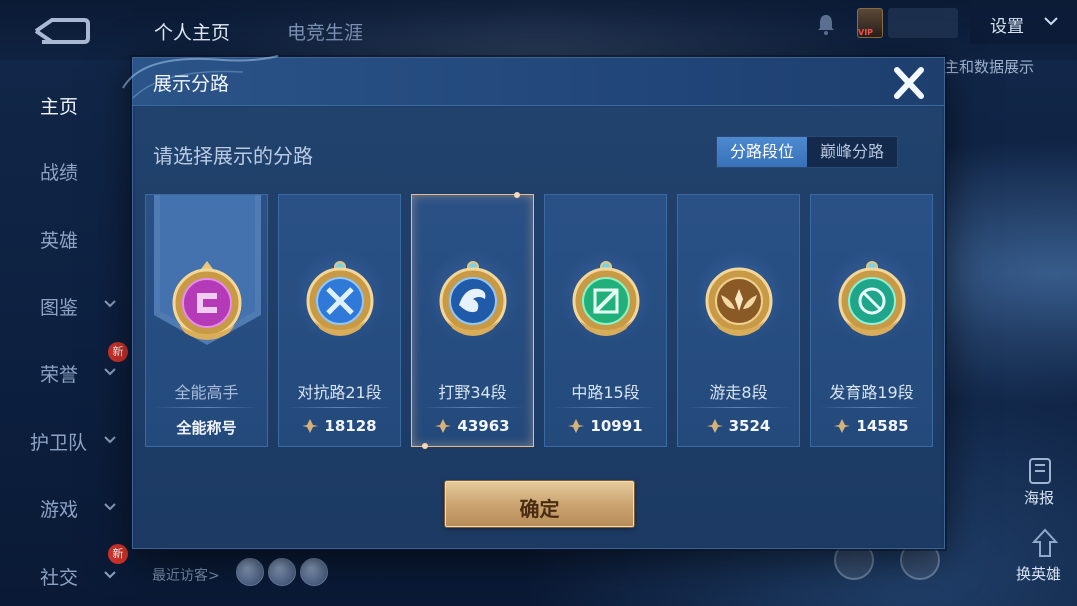 The image size is (1077, 606). I want to click on lane-name: 打野34段, so click(472, 392).